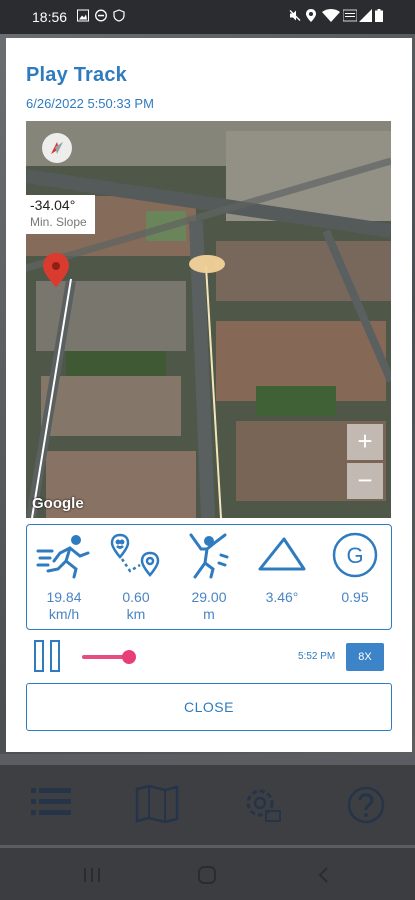  I want to click on image-icon, so click(83, 15).